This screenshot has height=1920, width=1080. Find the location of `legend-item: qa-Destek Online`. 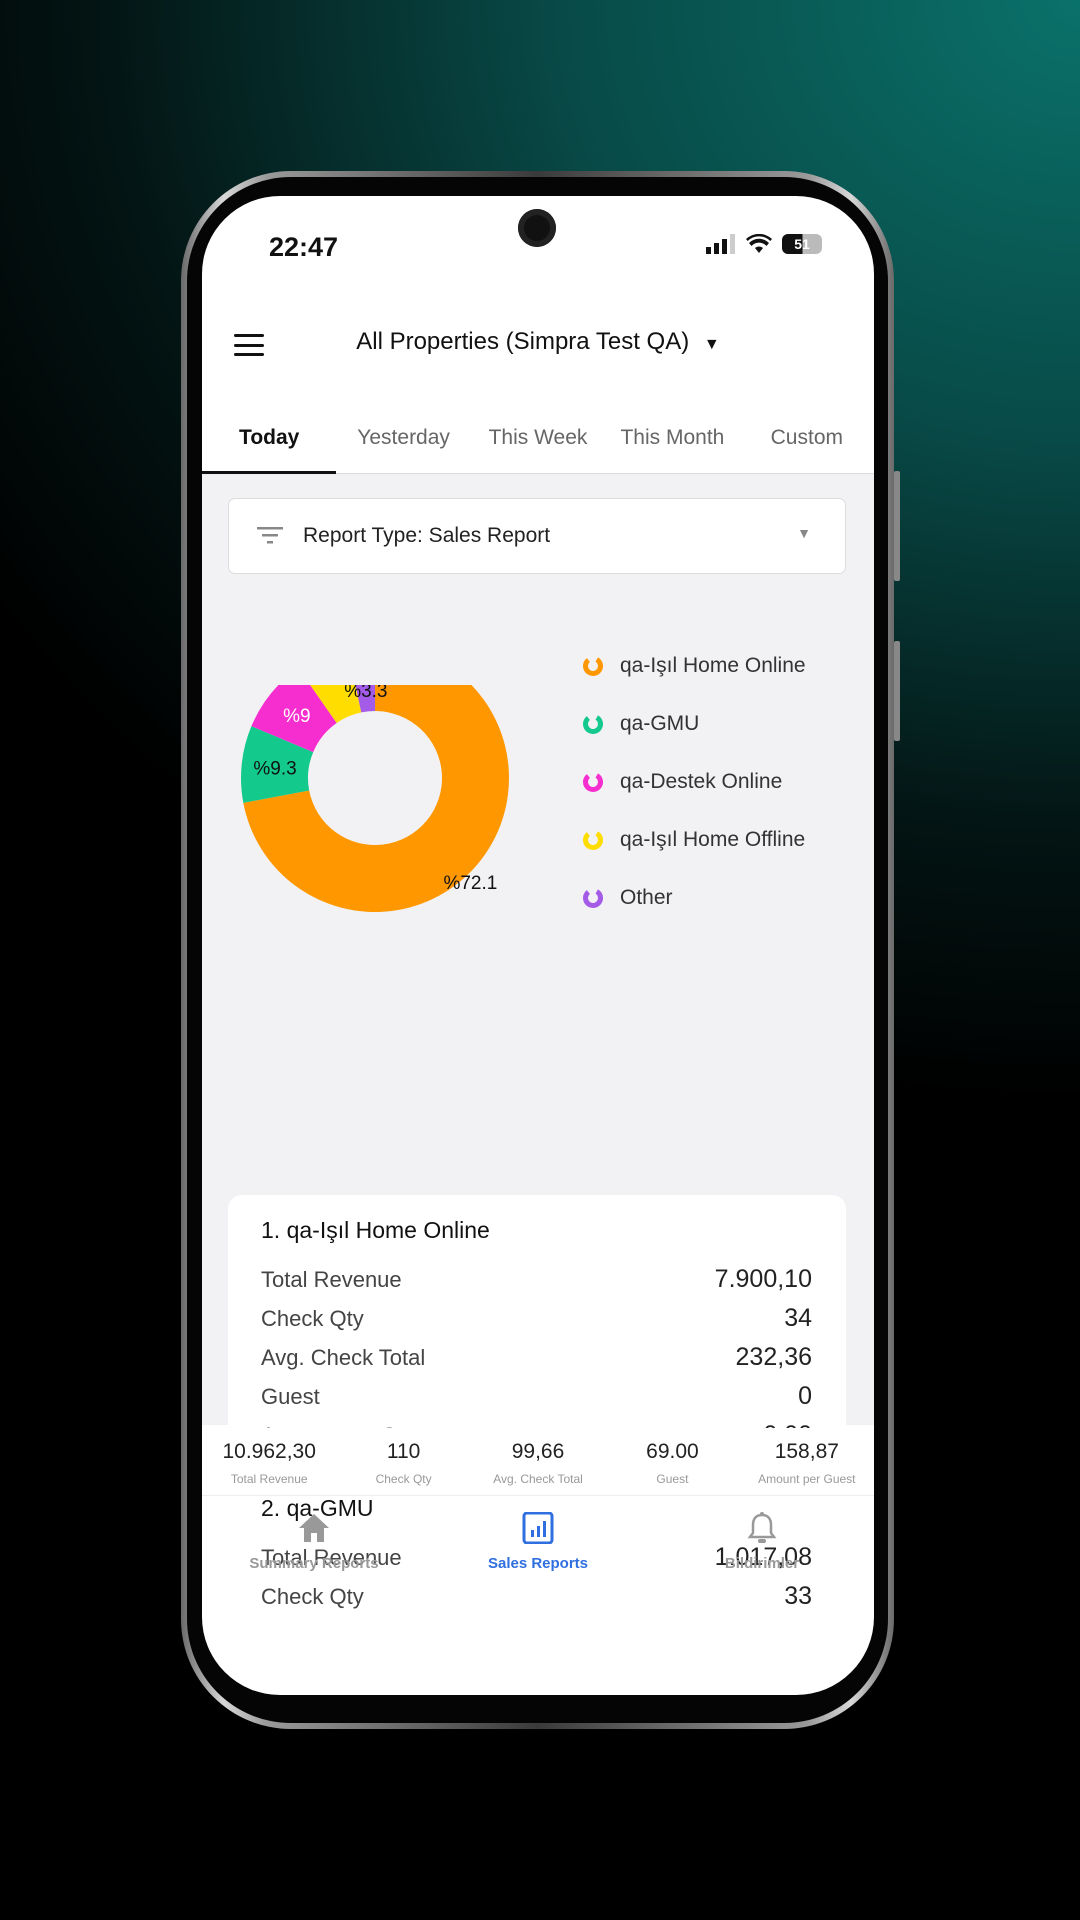

legend-item: qa-Destek Online is located at coordinates (682, 782).